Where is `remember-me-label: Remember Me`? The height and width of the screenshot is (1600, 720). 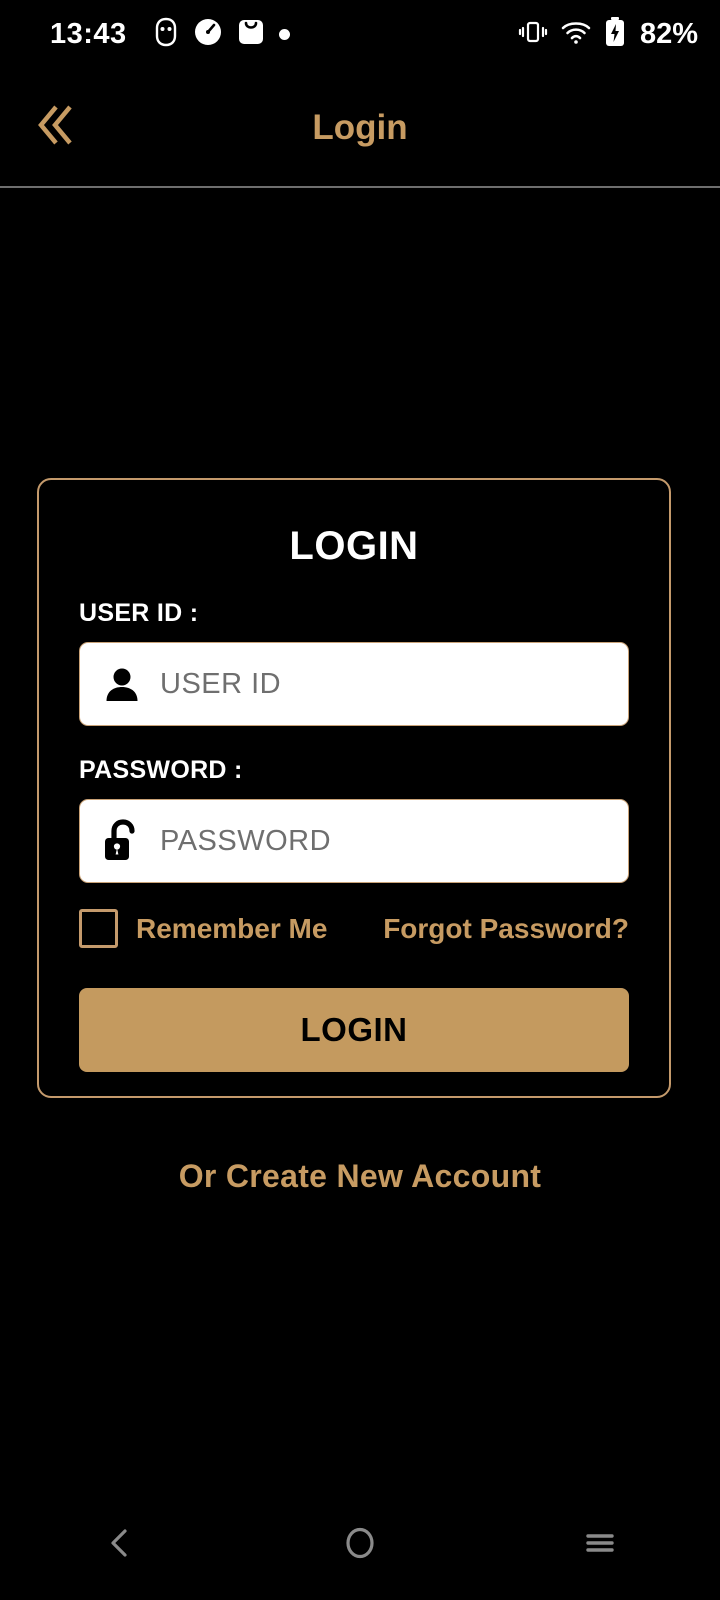
remember-me-label: Remember Me is located at coordinates (232, 928).